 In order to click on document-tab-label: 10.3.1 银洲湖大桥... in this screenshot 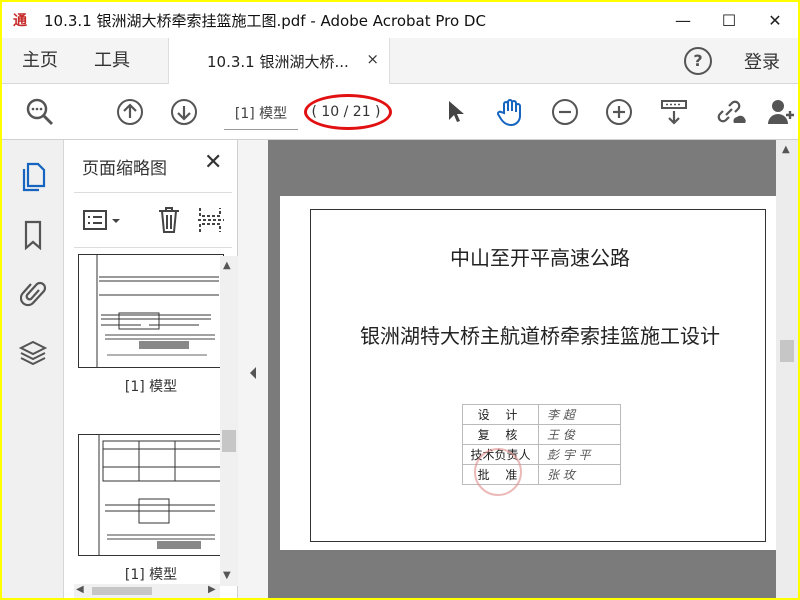, I will do `click(278, 61)`.